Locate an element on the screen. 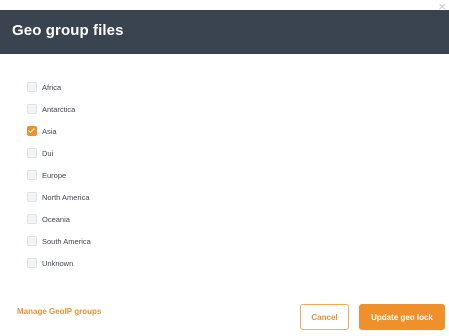  group-label: Unknown is located at coordinates (58, 263).